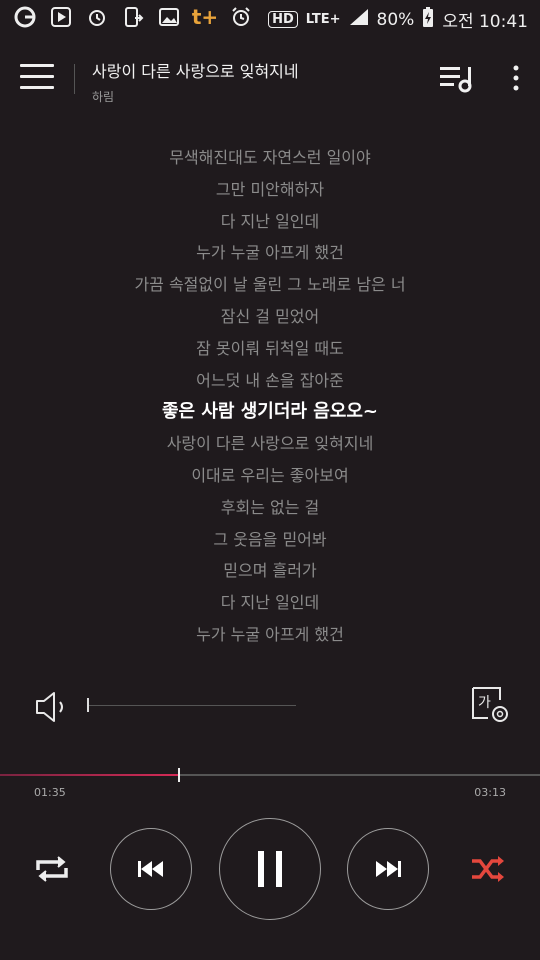 Image resolution: width=540 pixels, height=960 pixels. What do you see at coordinates (61, 17) in the screenshot?
I see `play-store-icon` at bounding box center [61, 17].